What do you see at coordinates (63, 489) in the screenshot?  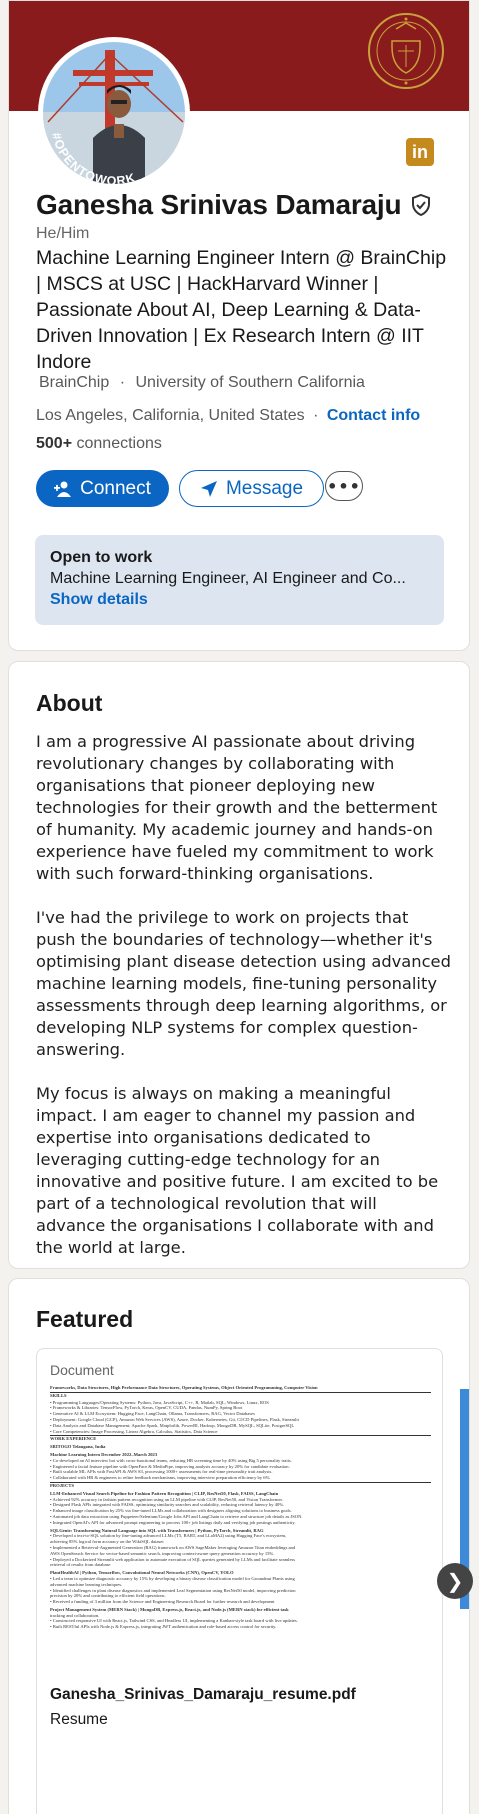 I see `add-person-icon` at bounding box center [63, 489].